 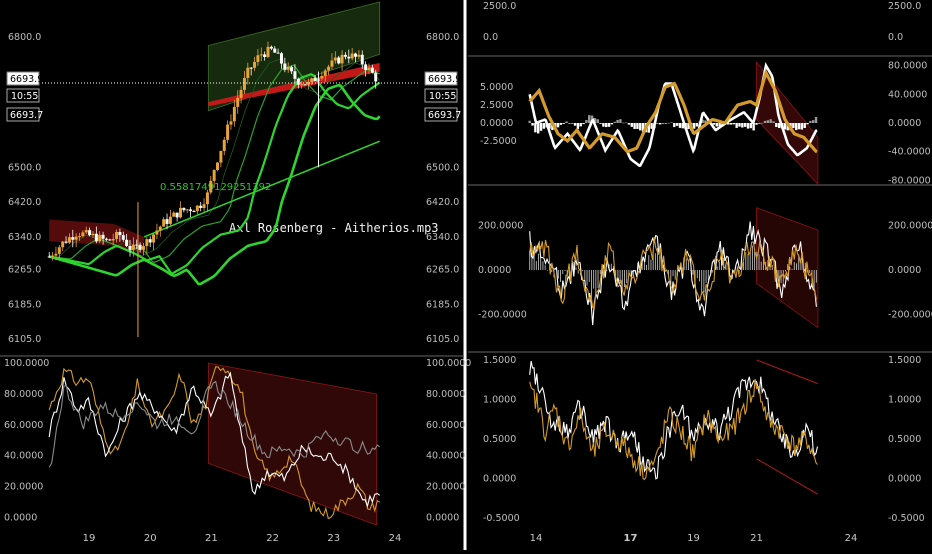 I want to click on ratio-y-tick-right: 0.0000, so click(x=904, y=479).